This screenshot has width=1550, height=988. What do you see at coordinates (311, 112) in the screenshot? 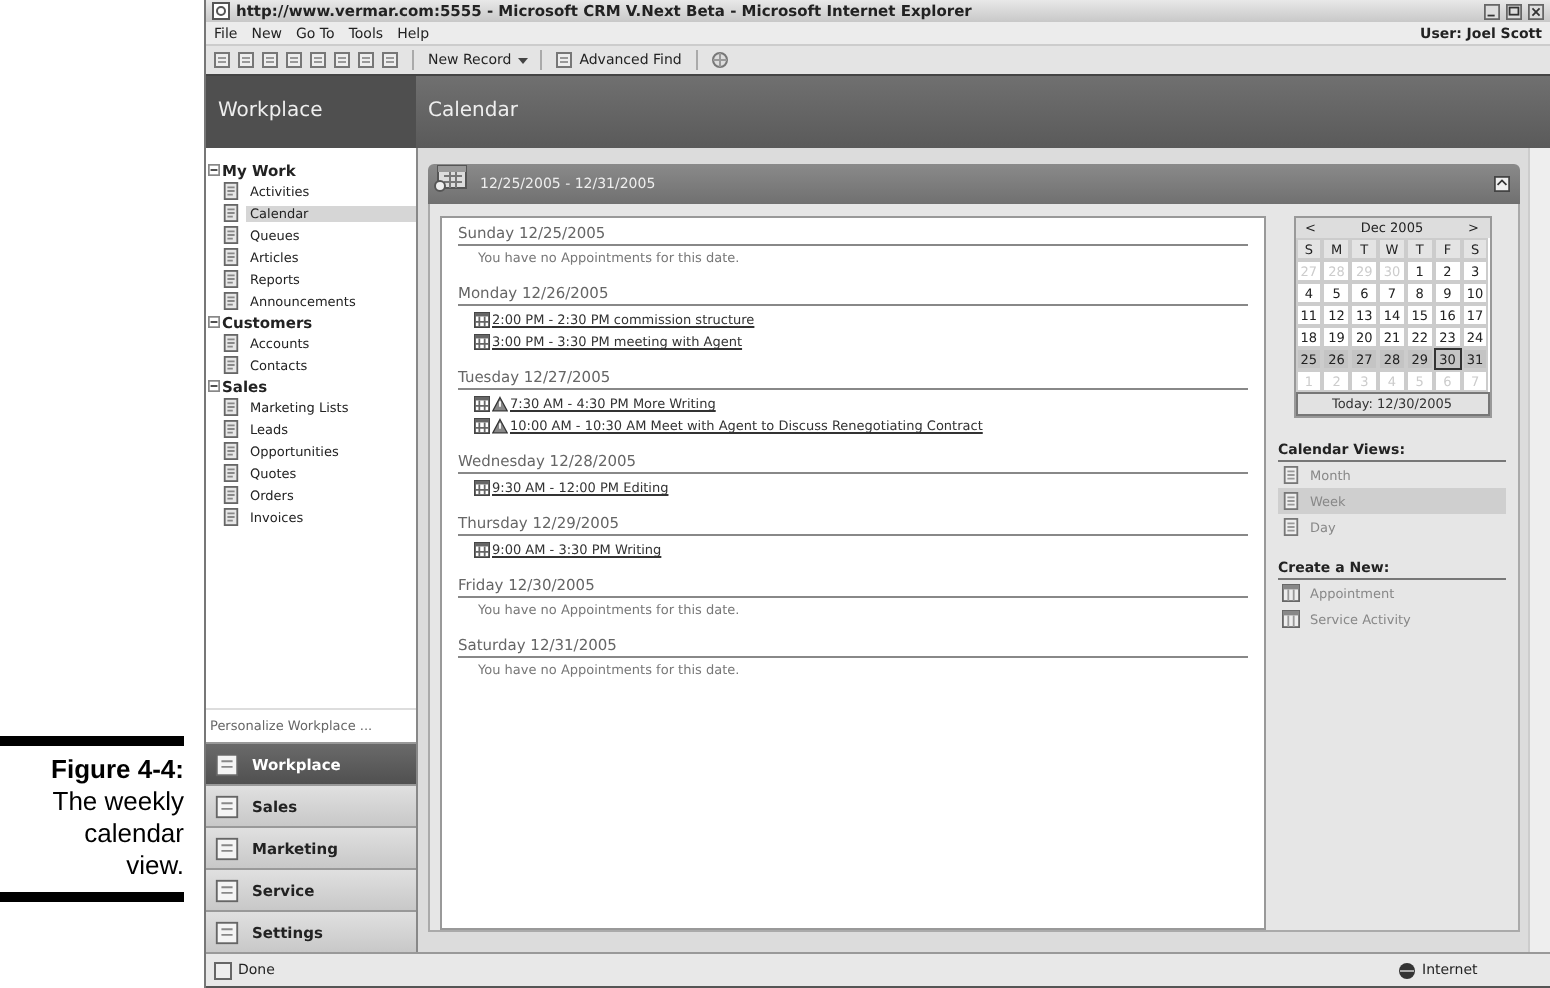
I see `area-title: Workplace` at bounding box center [311, 112].